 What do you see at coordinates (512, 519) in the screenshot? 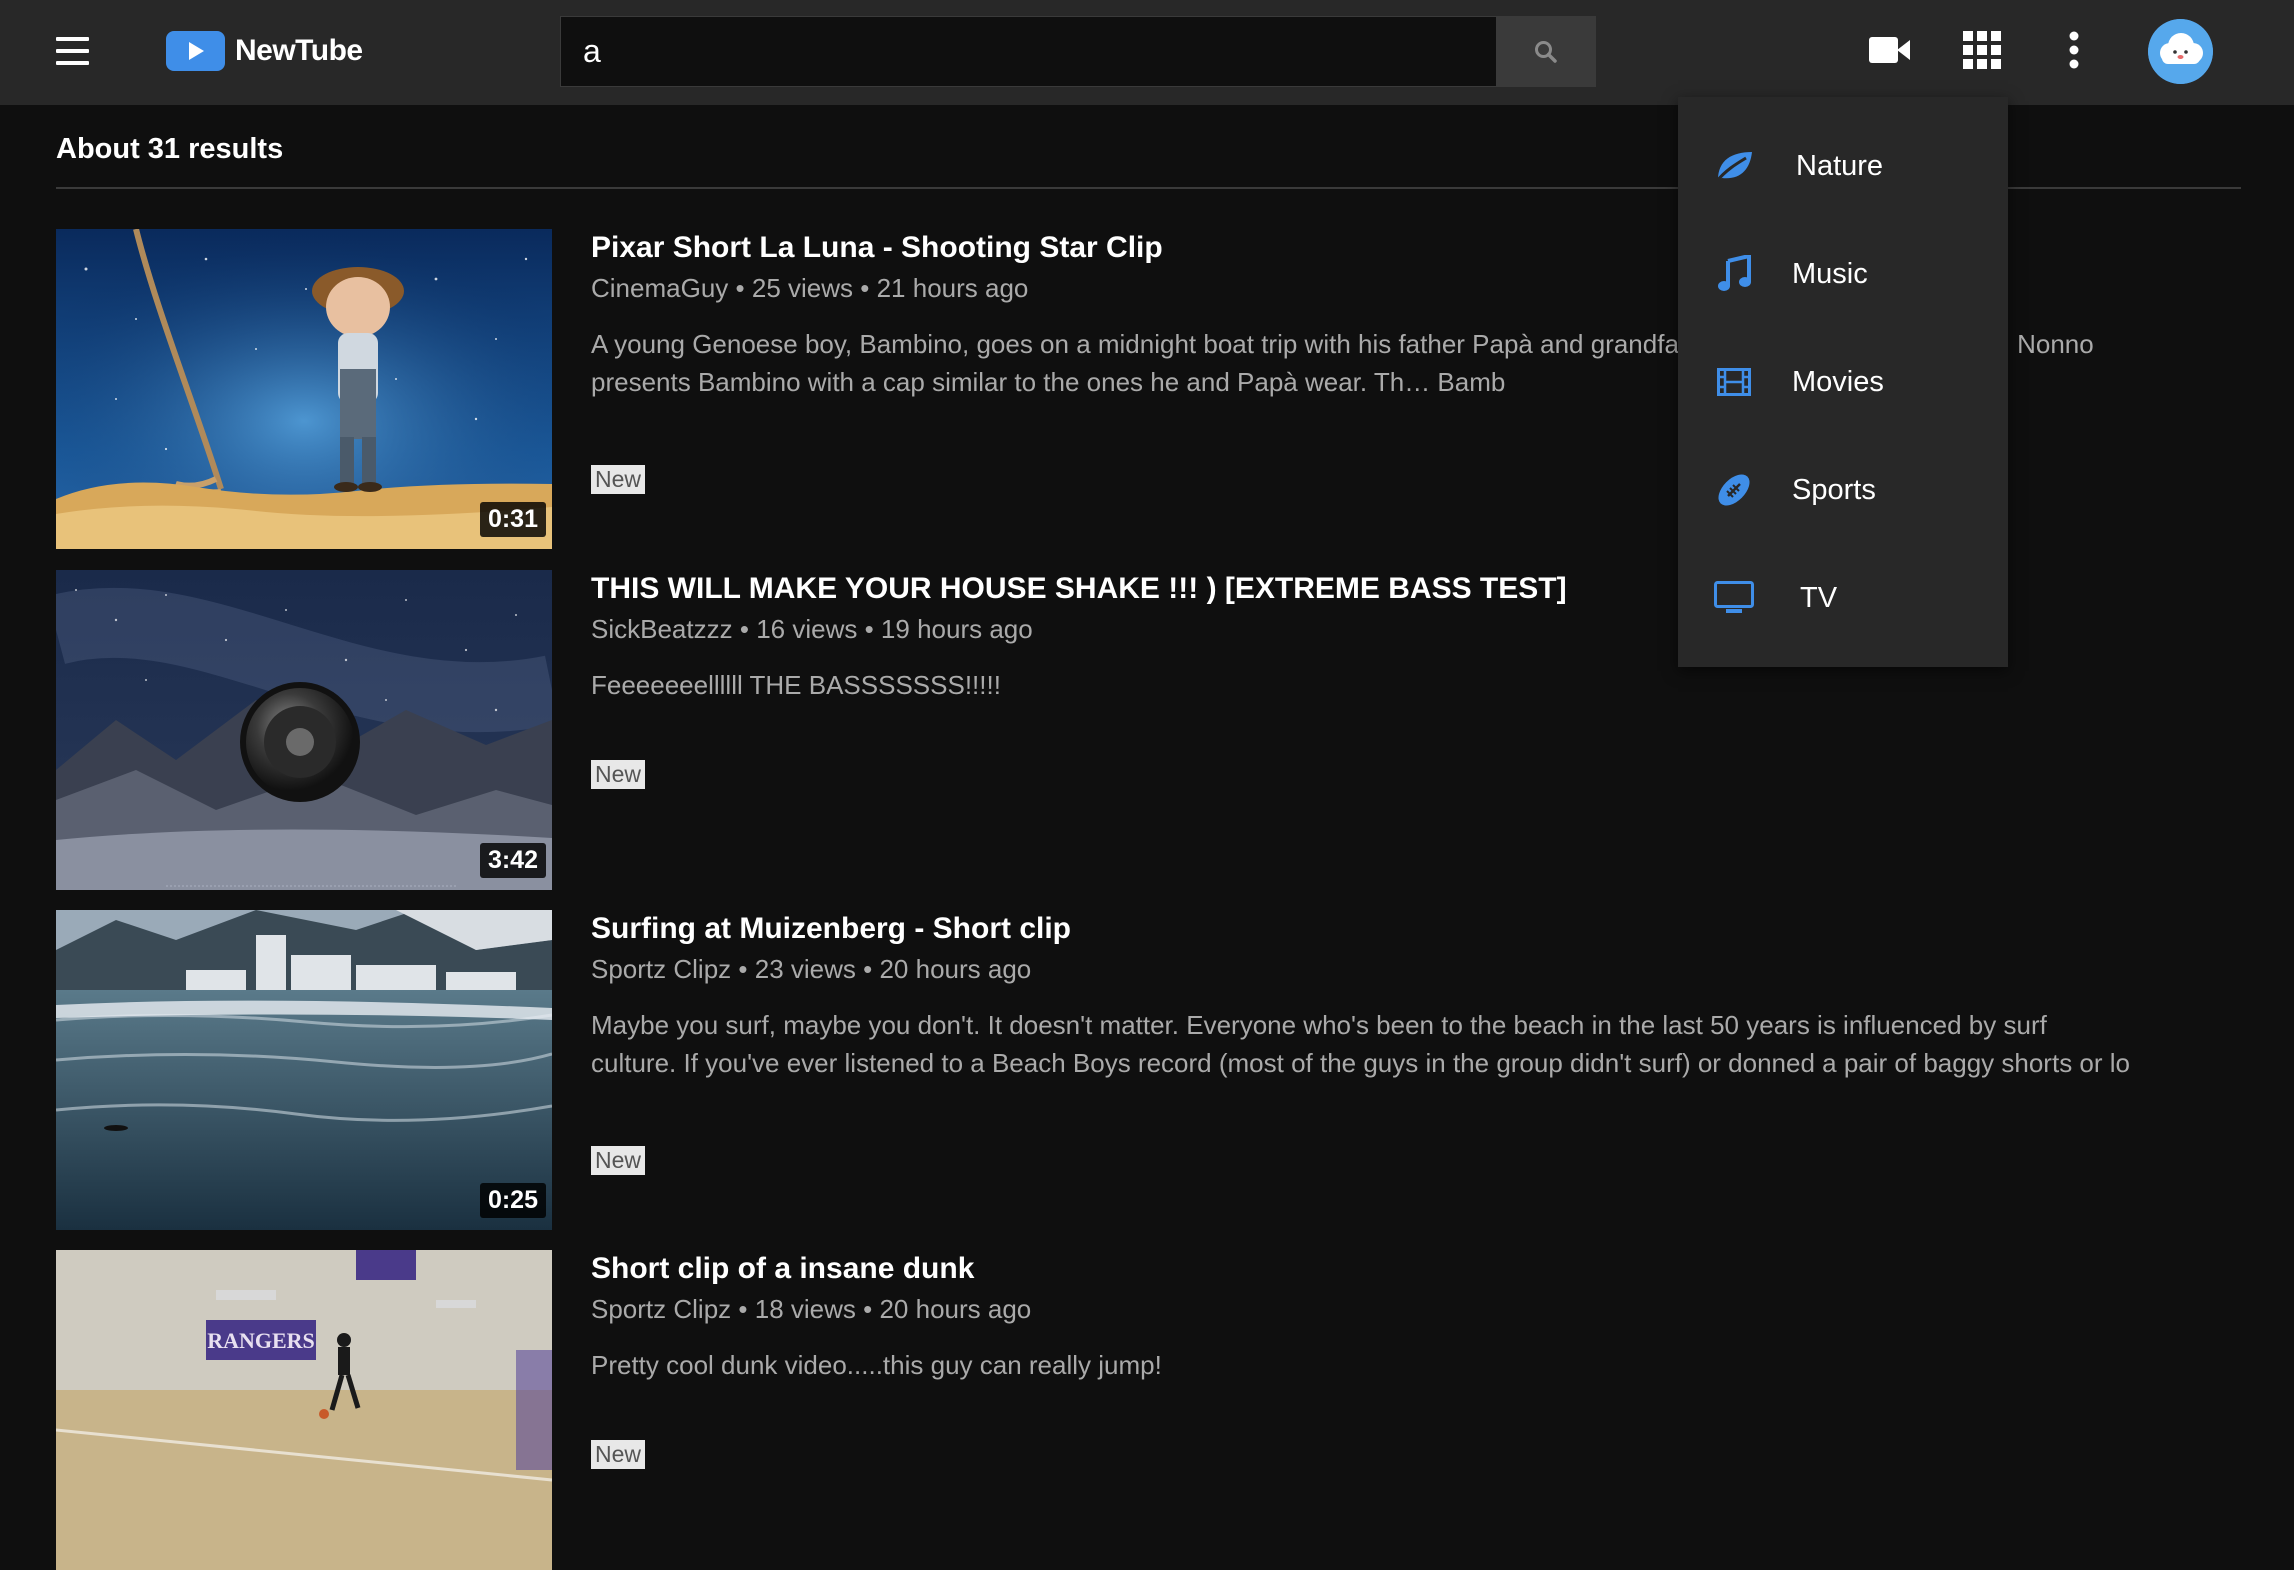
I see `video-duration: 0:31` at bounding box center [512, 519].